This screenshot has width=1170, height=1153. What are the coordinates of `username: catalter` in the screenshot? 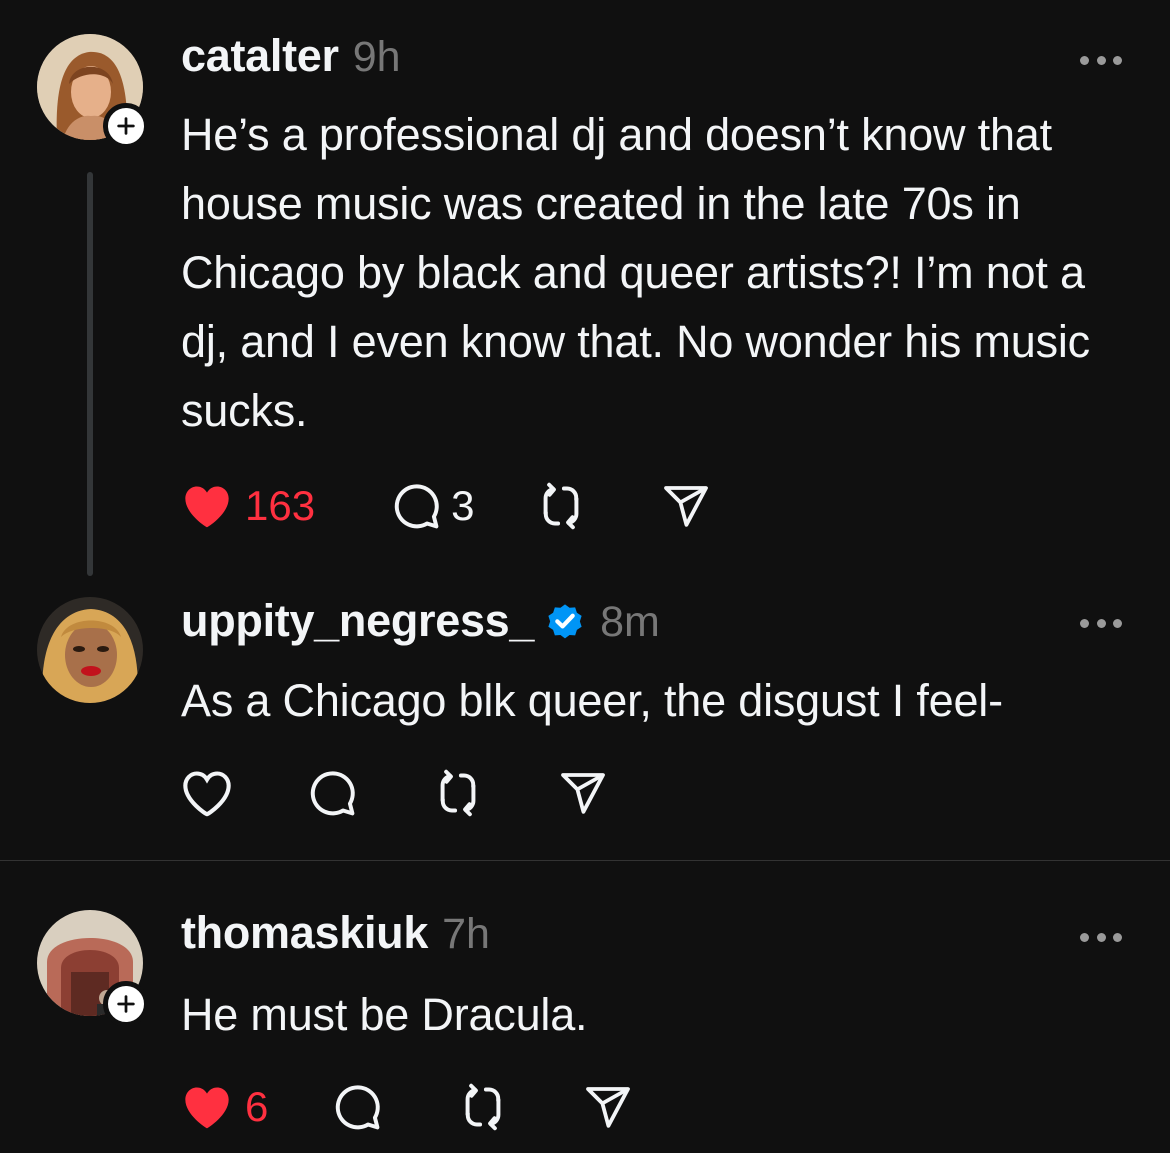 It's located at (260, 56).